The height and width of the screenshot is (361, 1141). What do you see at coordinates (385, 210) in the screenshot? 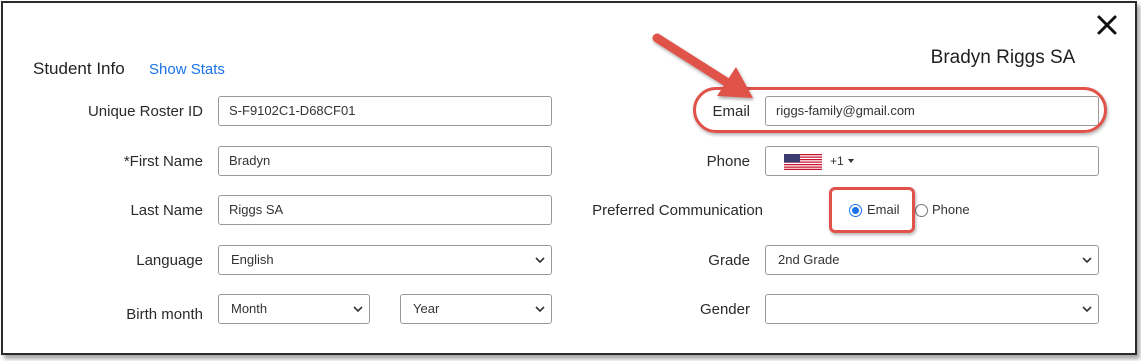
I see `last-name-field: Riggs SA` at bounding box center [385, 210].